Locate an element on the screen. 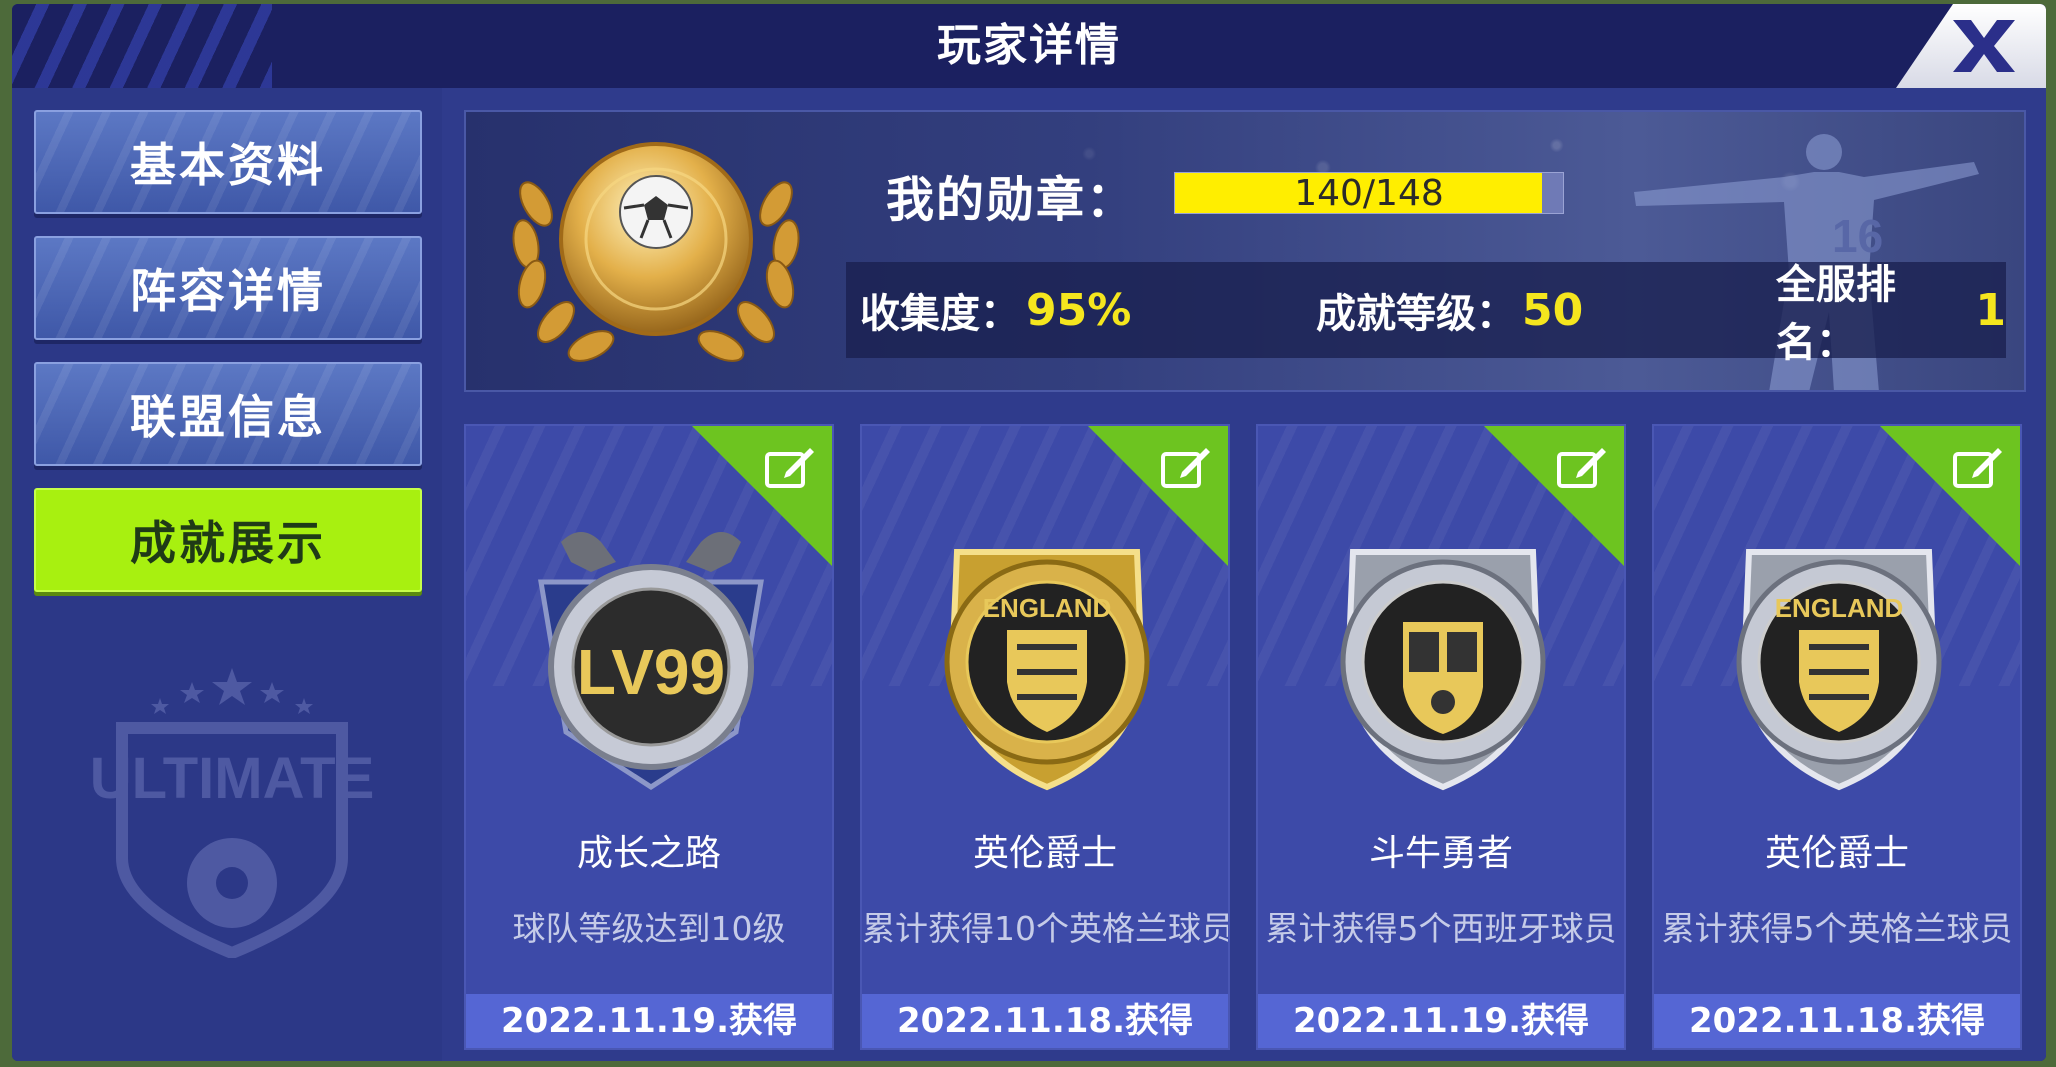 The height and width of the screenshot is (1067, 2056). achievement-desc: 球队等级达到10级 is located at coordinates (649, 928).